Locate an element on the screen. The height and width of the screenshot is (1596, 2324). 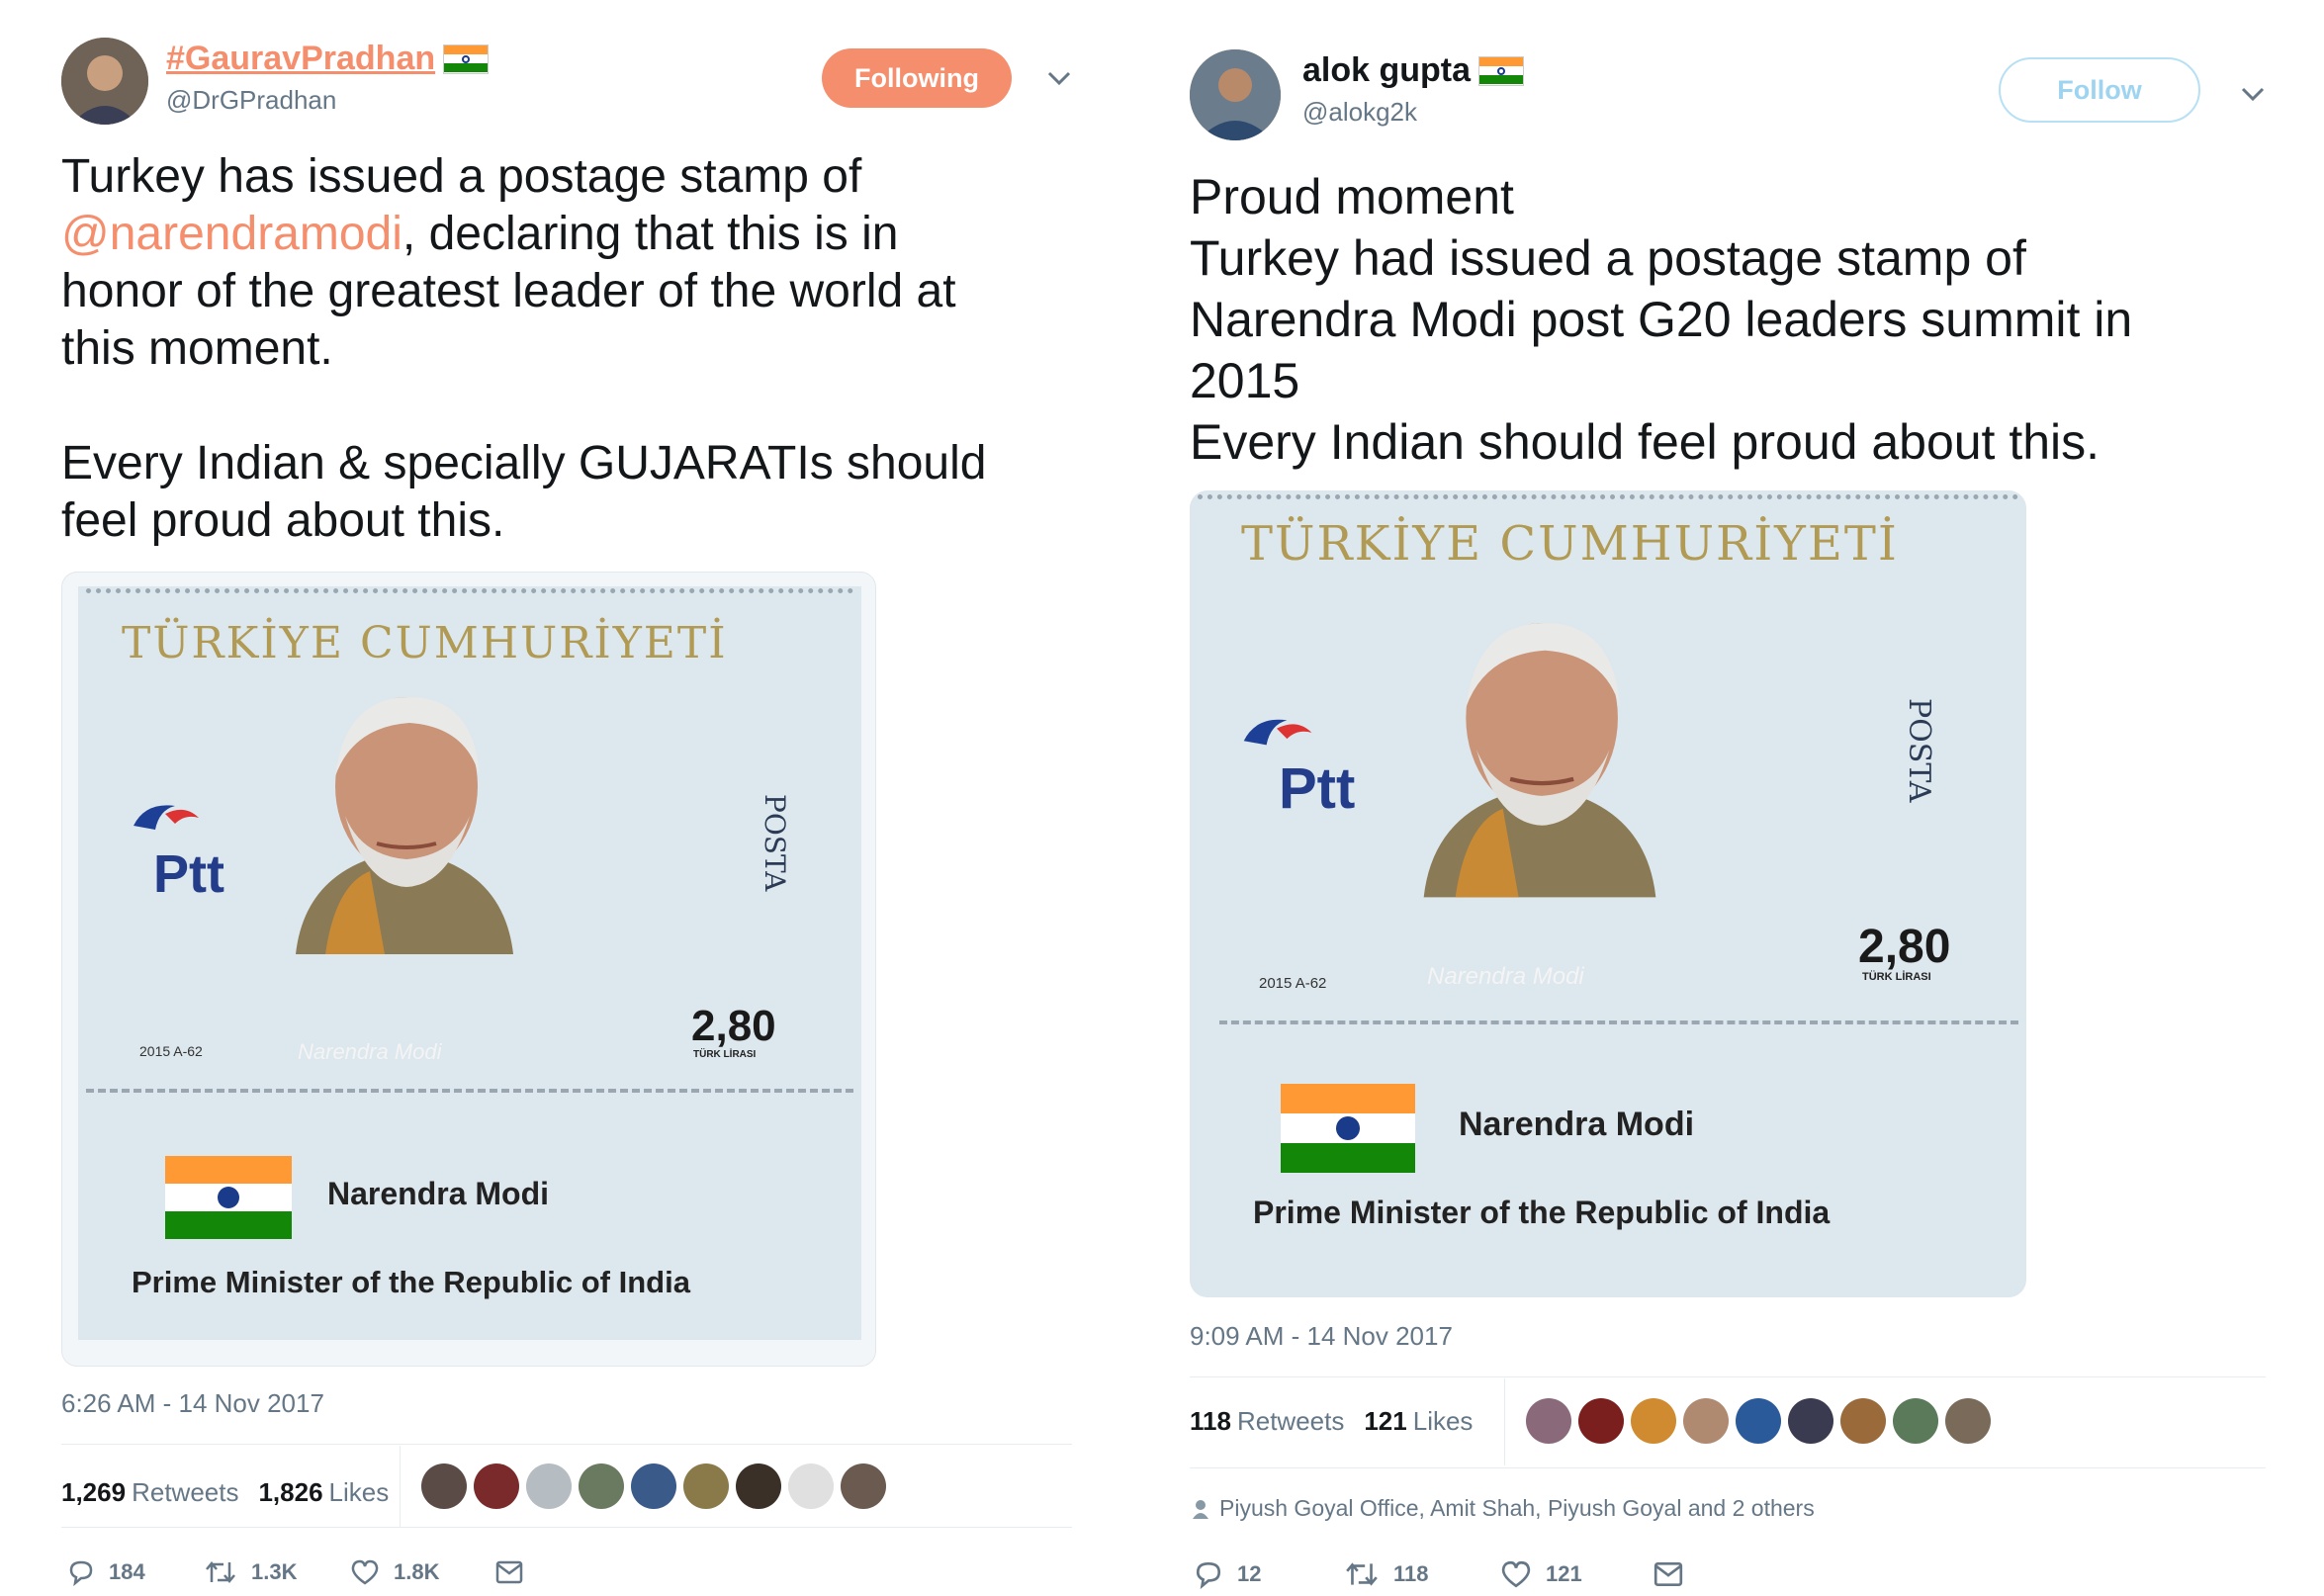
tweet-actions: 184 1.3K 1.8K is located at coordinates (295, 1572).